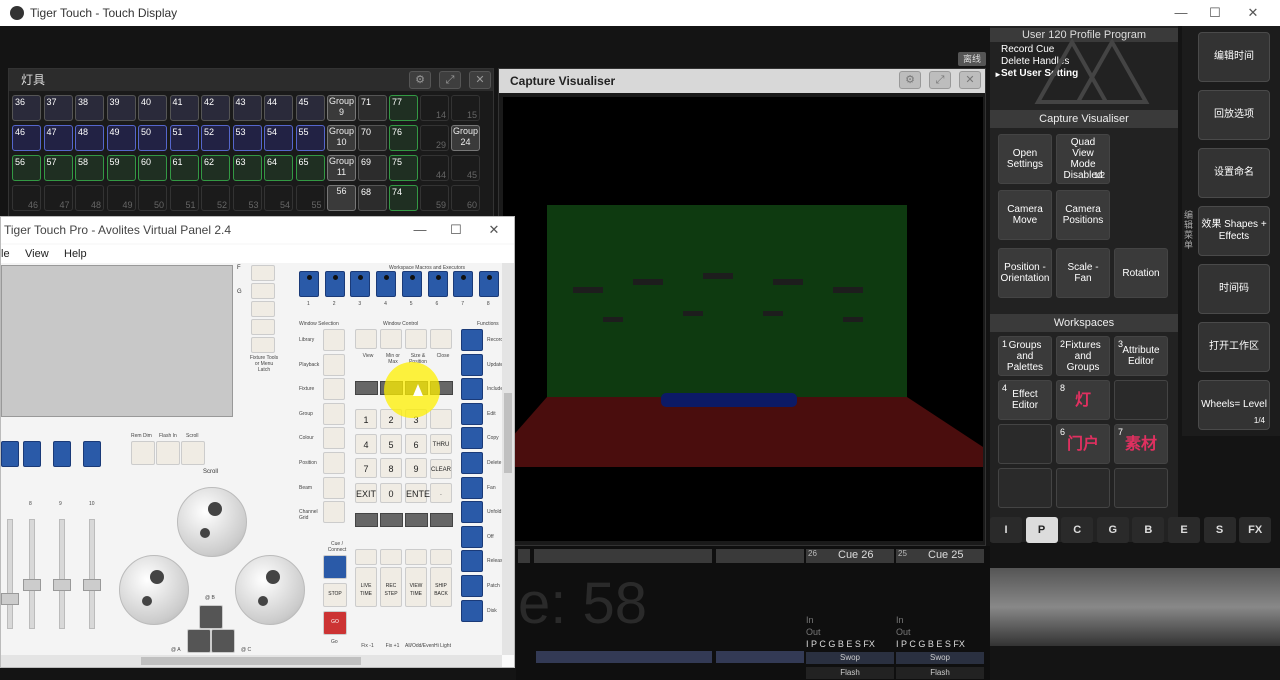 Image resolution: width=1280 pixels, height=680 pixels. Describe the element at coordinates (1025, 400) in the screenshot. I see `workspace-button: 4 Effect Editor` at that location.